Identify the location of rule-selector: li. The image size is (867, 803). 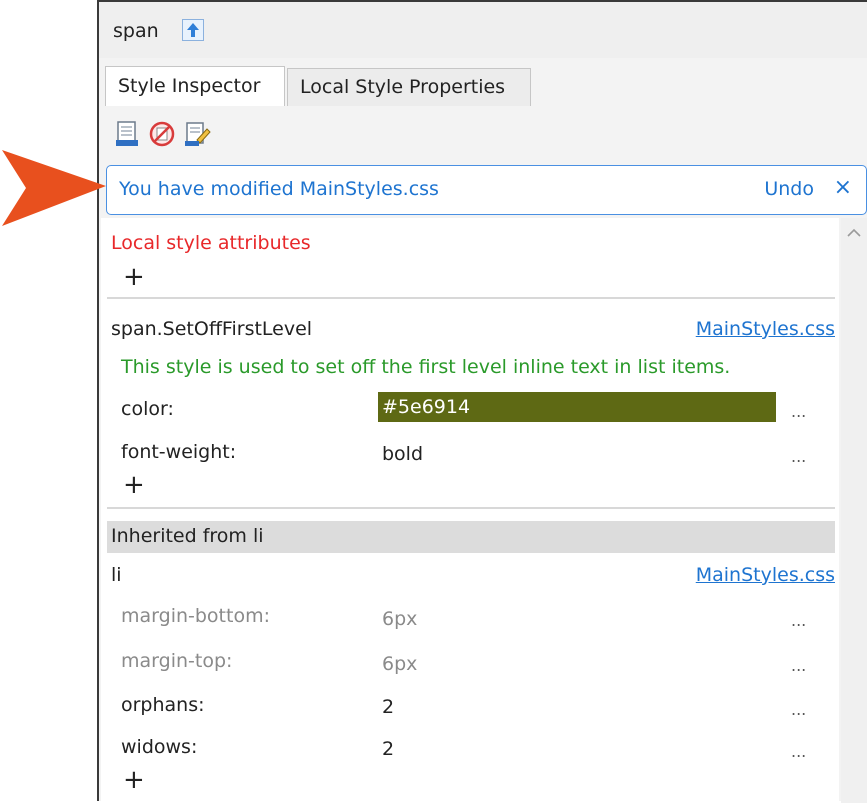
(116, 575).